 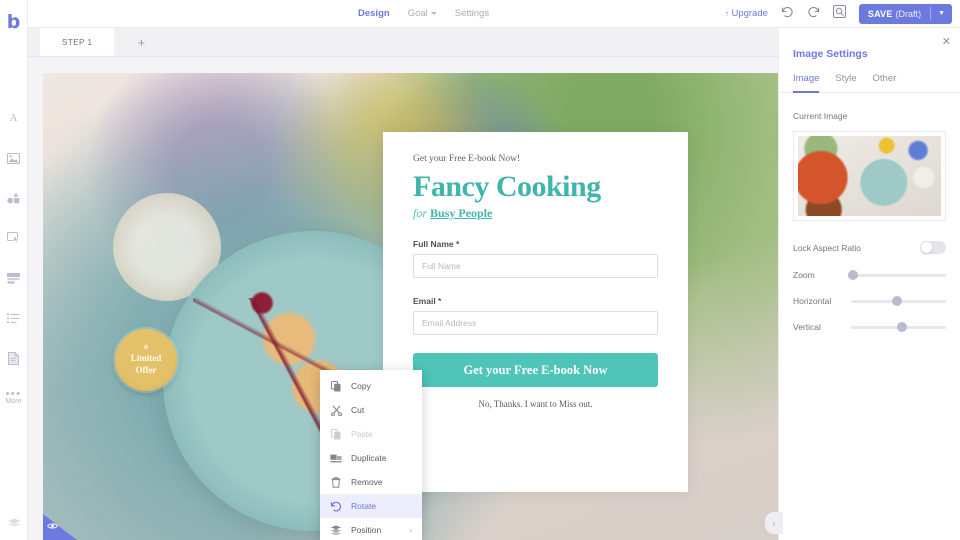 What do you see at coordinates (869, 83) in the screenshot?
I see `panel-tab-list: Image Style Other` at bounding box center [869, 83].